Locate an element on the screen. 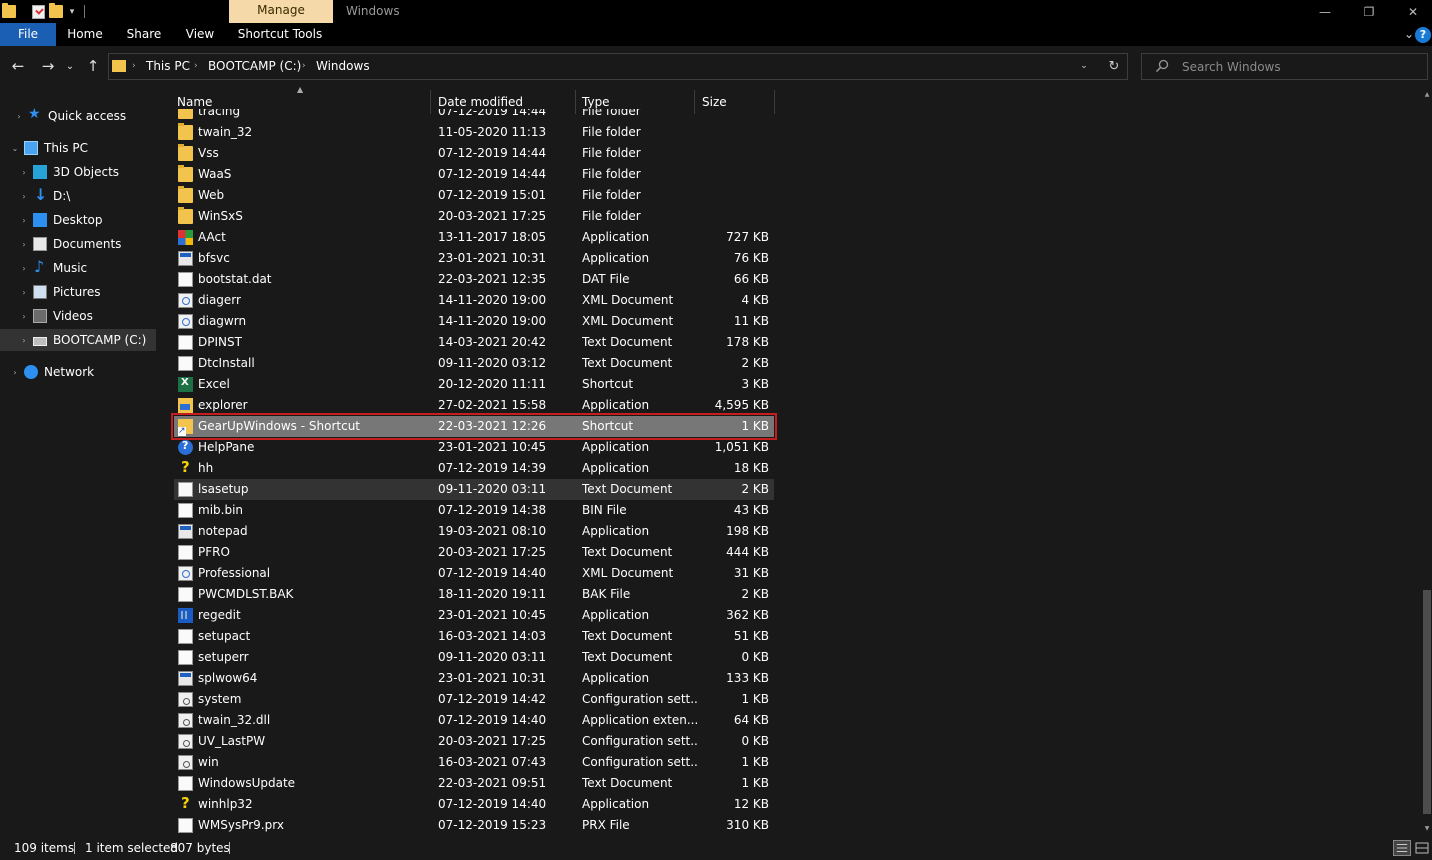  file-row: regedit 23-01-2021 10:45 Application 362 KB is located at coordinates (474, 615).